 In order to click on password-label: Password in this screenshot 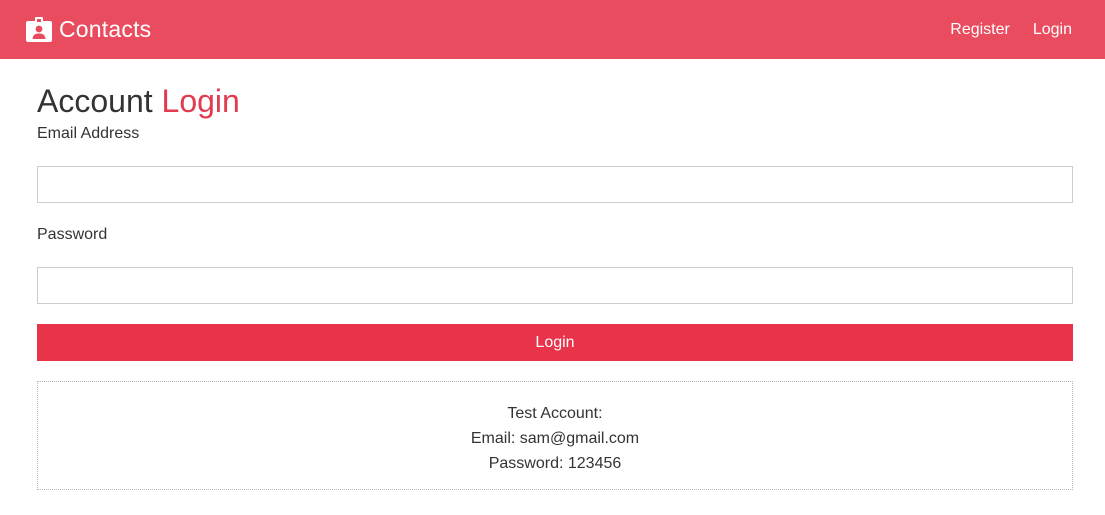, I will do `click(72, 234)`.